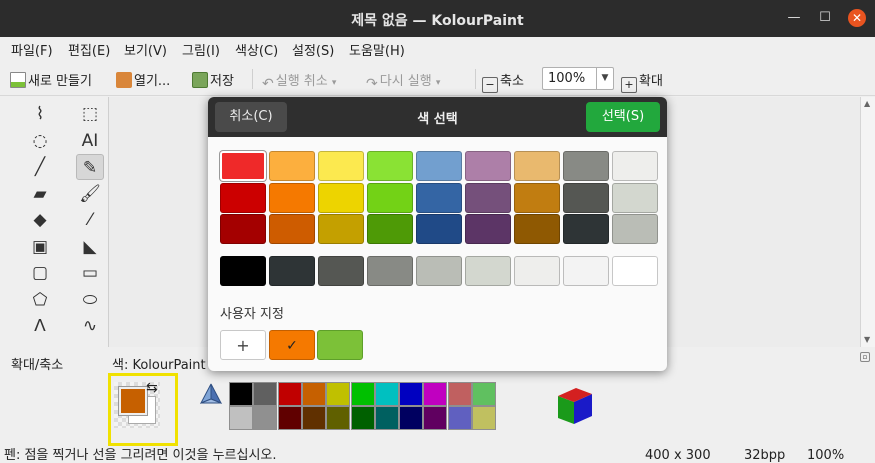 The height and width of the screenshot is (463, 875). What do you see at coordinates (578, 78) in the screenshot?
I see `zoom-select: 100% ▼` at bounding box center [578, 78].